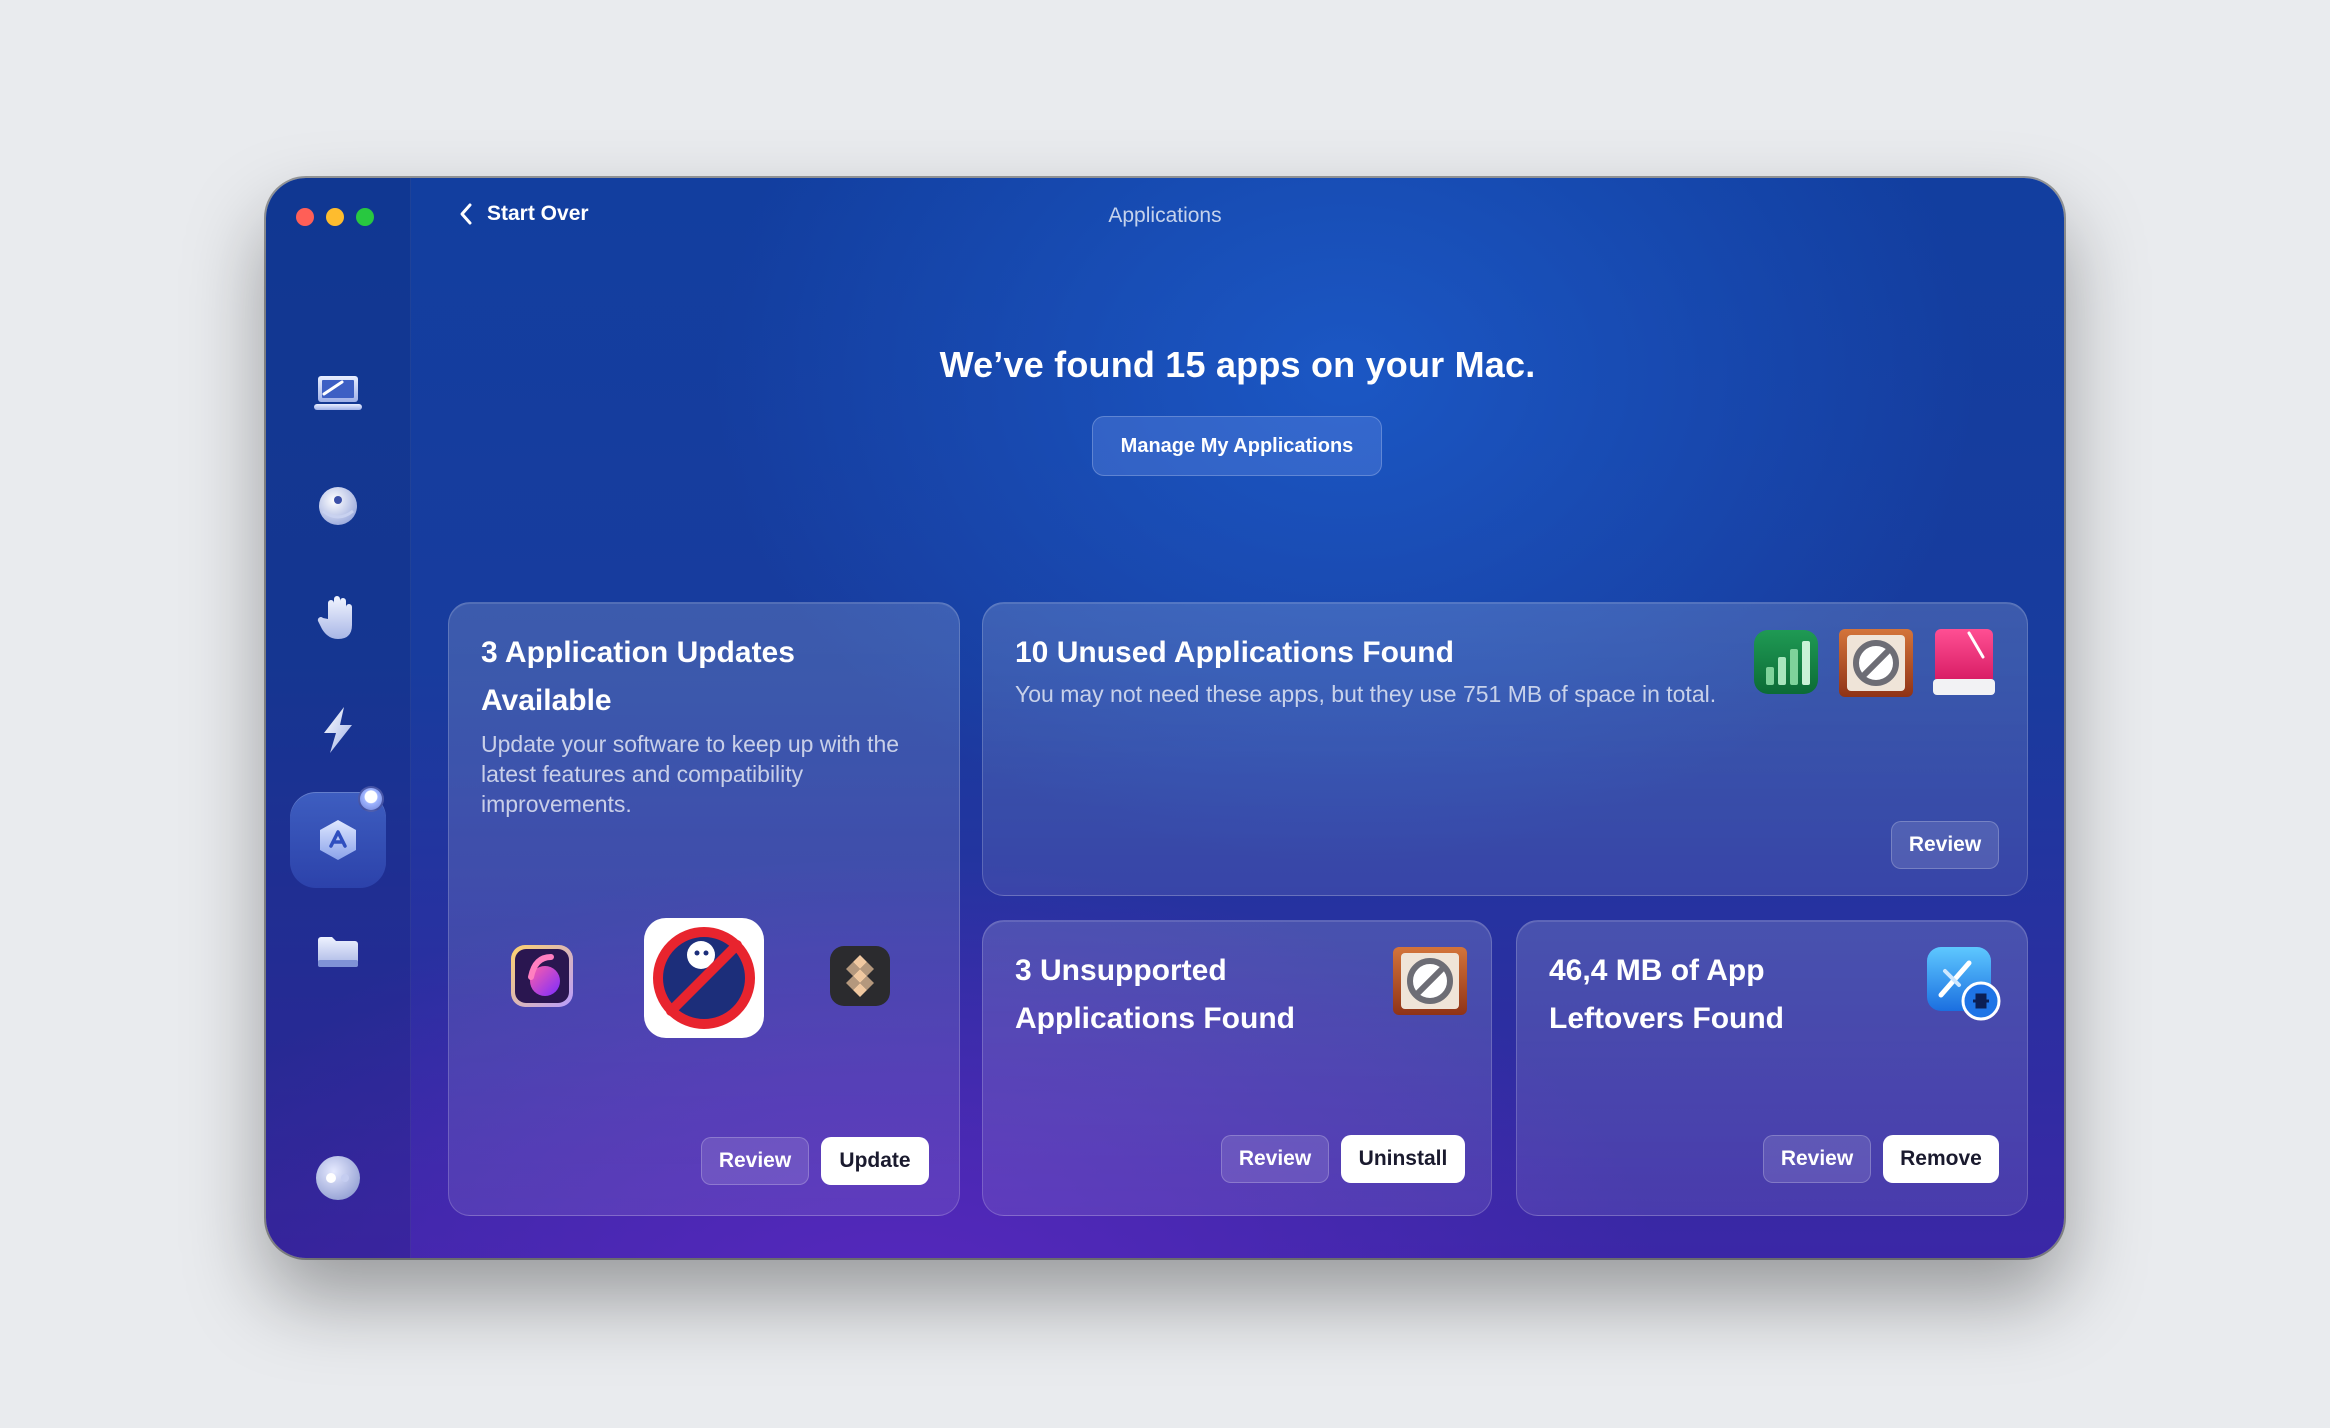 The width and height of the screenshot is (2330, 1428). I want to click on sidebar-item-cleanup, so click(338, 506).